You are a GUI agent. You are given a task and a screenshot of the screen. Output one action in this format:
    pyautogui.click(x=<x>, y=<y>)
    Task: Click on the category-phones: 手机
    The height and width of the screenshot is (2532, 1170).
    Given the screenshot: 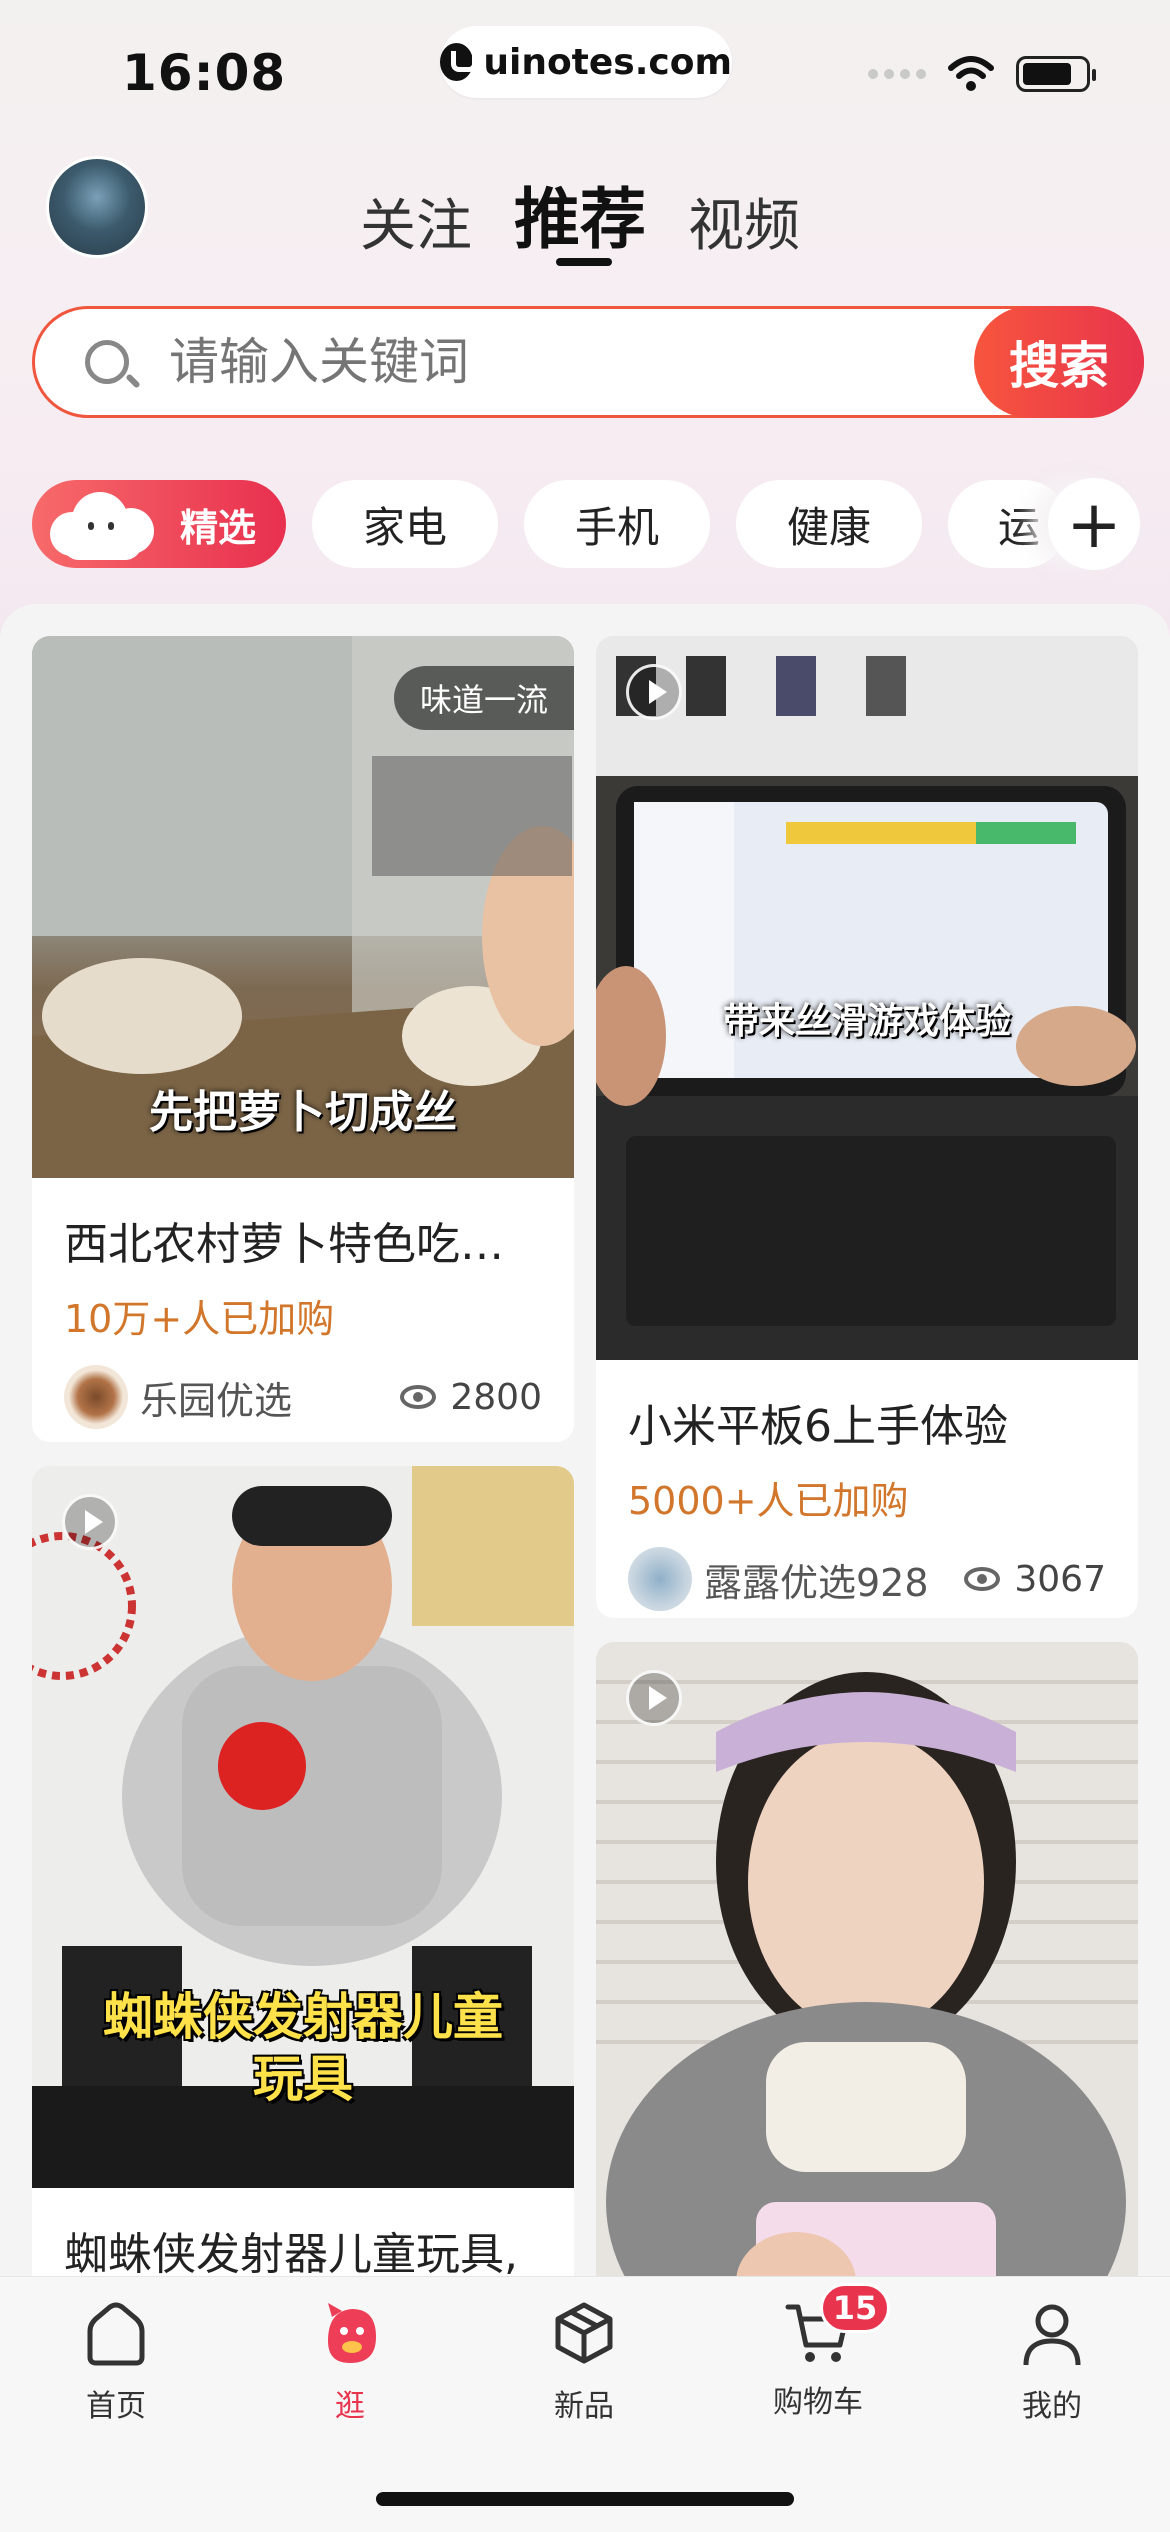 What is the action you would take?
    pyautogui.click(x=617, y=524)
    